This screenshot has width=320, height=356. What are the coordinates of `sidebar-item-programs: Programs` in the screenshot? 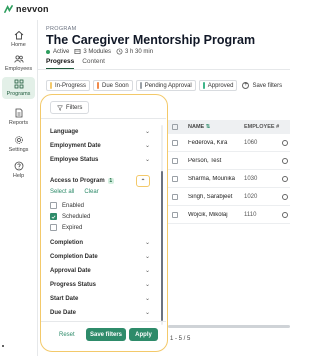 It's located at (18, 88).